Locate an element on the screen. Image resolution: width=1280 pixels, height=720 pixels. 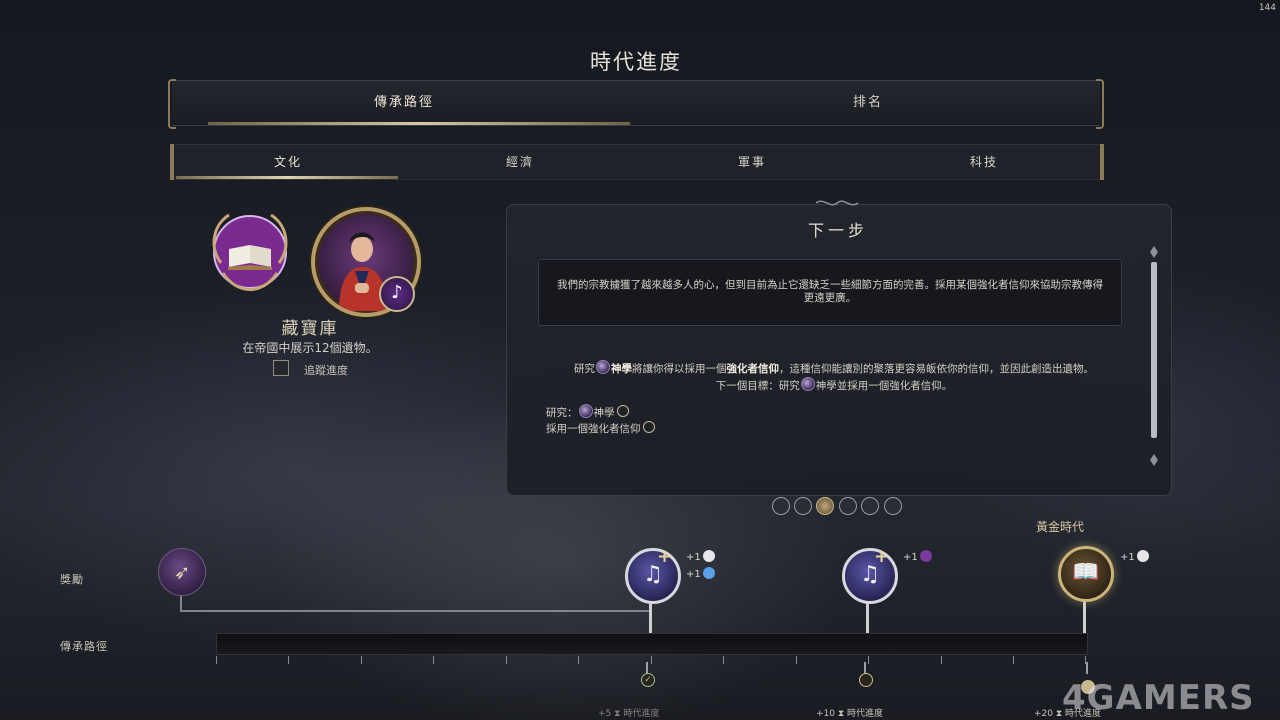
goal-text: 下一個目標：研究 is located at coordinates (757, 386).